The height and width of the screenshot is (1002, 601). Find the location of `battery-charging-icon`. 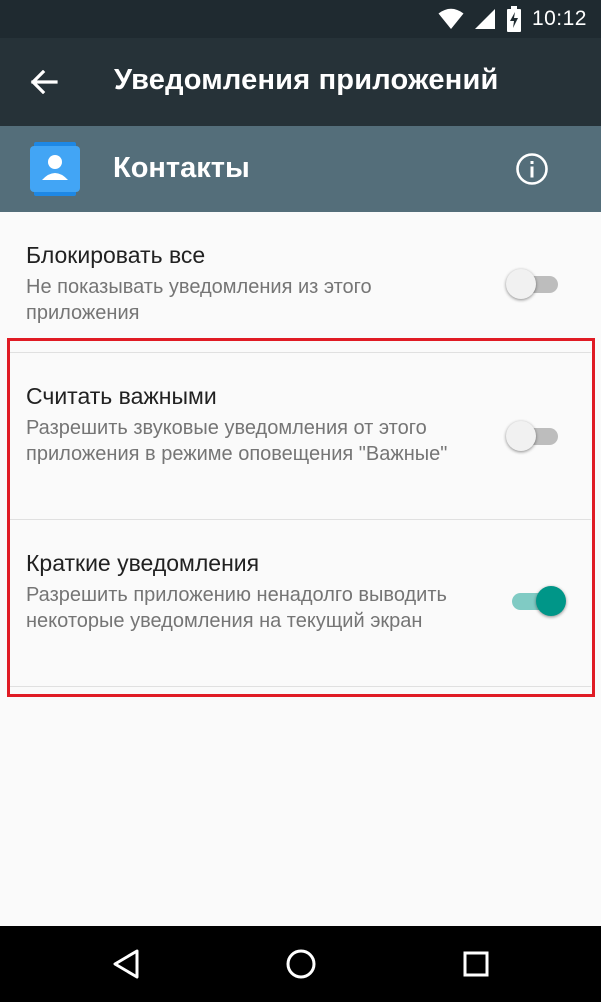

battery-charging-icon is located at coordinates (513, 19).